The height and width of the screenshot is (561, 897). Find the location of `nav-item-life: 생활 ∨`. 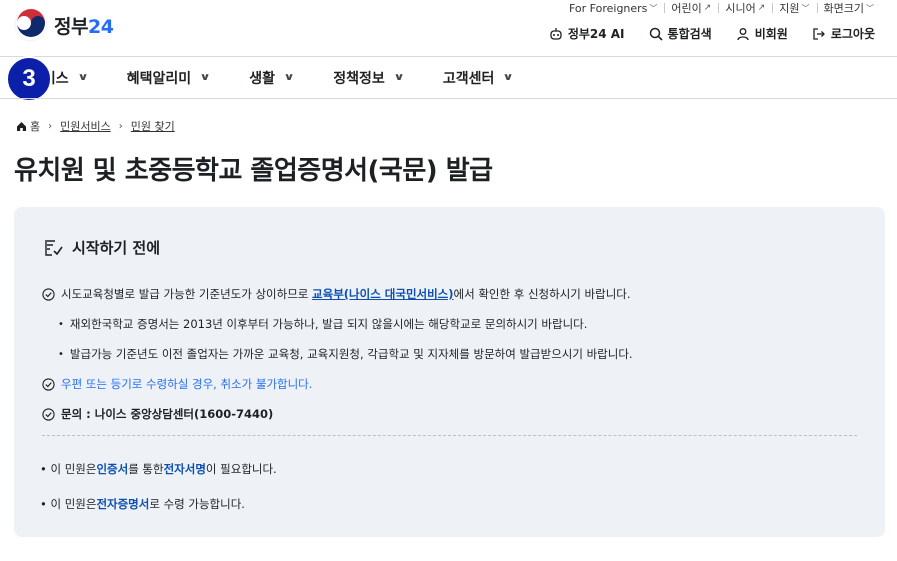

nav-item-life: 생활 ∨ is located at coordinates (272, 78).